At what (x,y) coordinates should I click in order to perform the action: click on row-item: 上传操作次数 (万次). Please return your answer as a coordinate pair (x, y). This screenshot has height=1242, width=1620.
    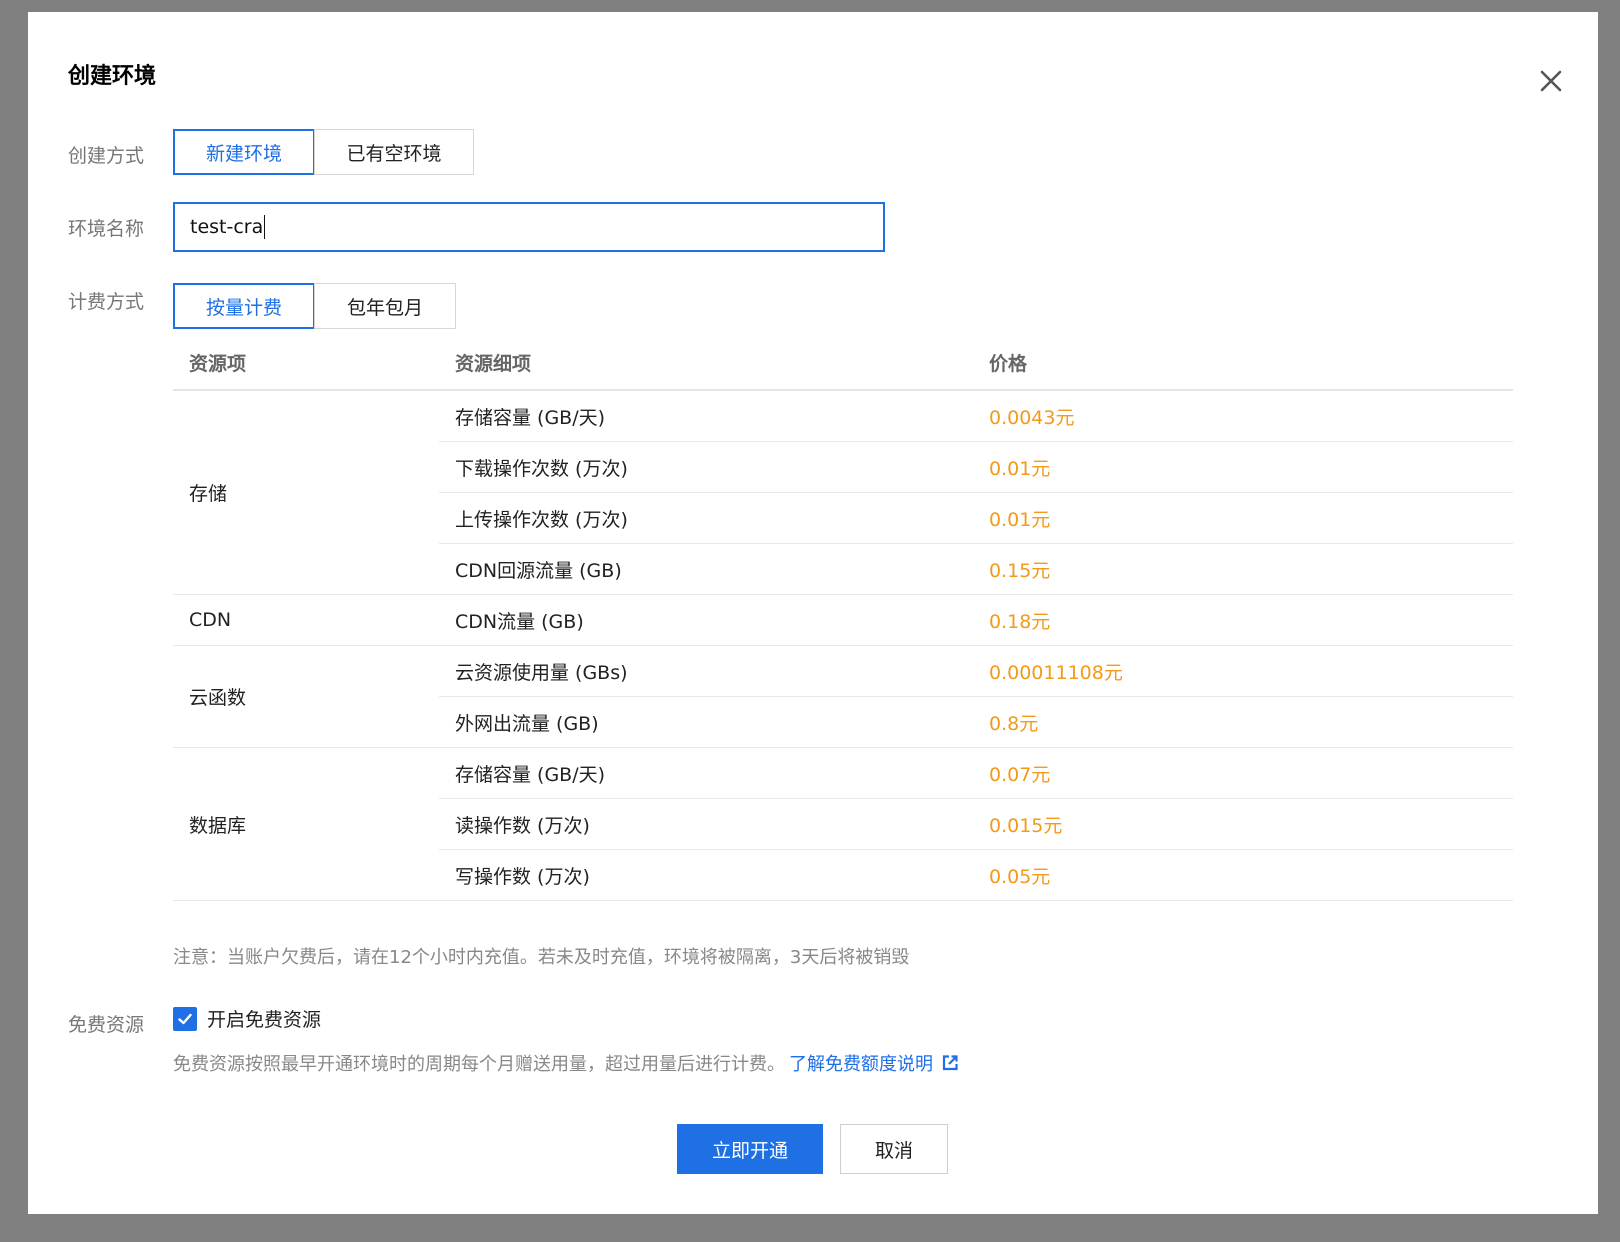
    Looking at the image, I should click on (706, 518).